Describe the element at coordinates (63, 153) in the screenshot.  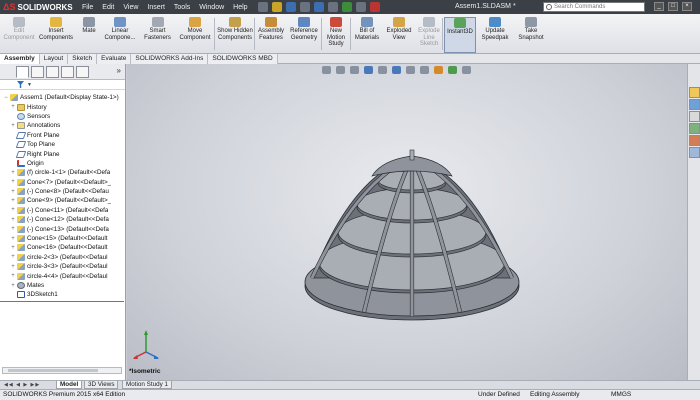
I see `tree-node: Right Plane` at that location.